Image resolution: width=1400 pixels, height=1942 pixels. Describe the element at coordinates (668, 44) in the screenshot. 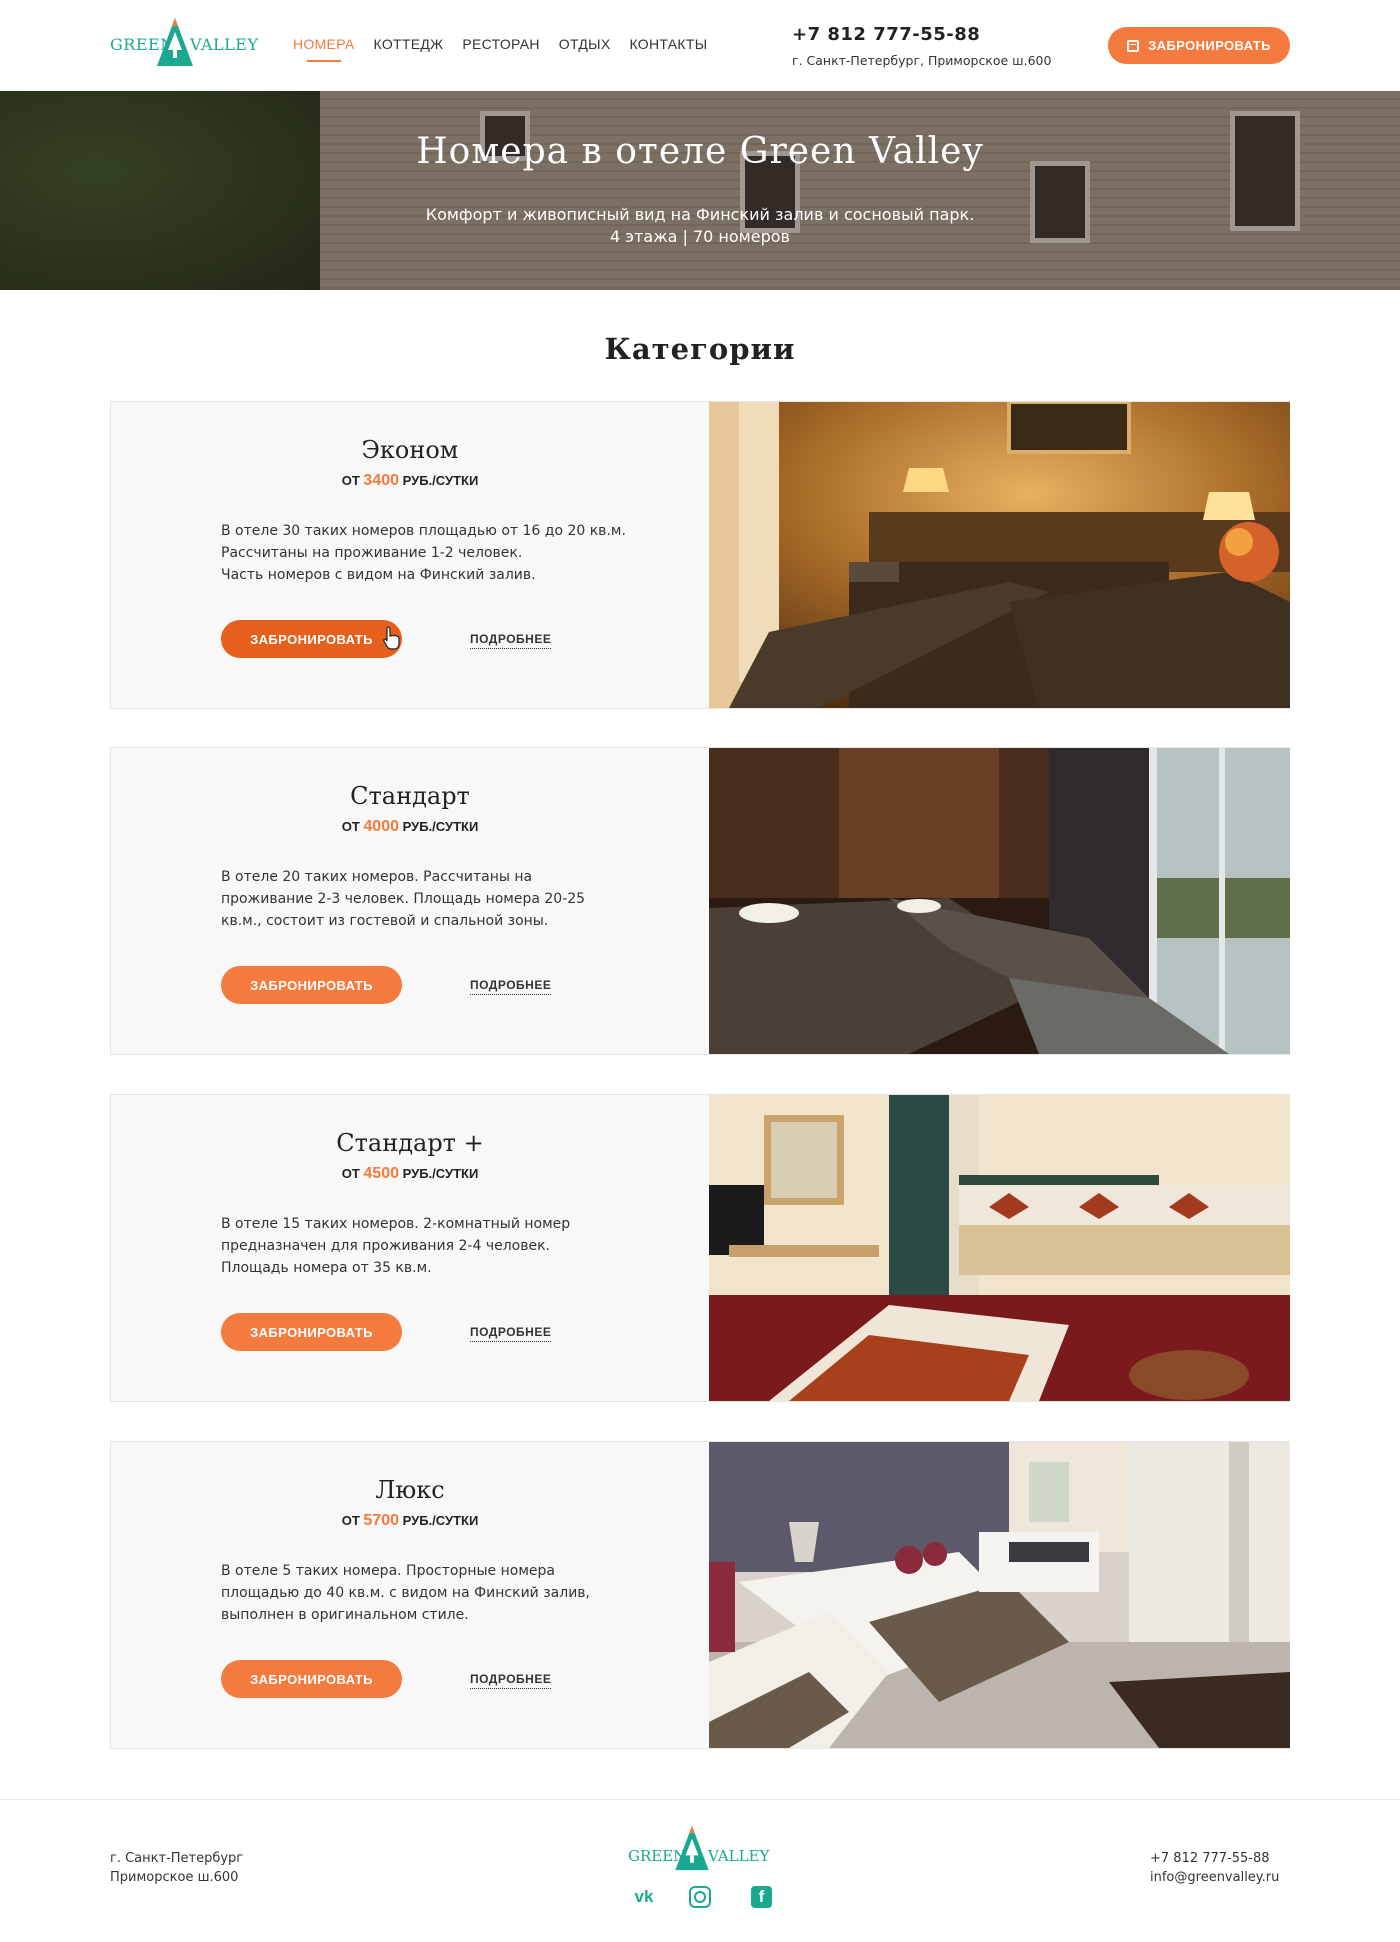

I see `nav-item-contacts: КОНТАКТЫ` at that location.